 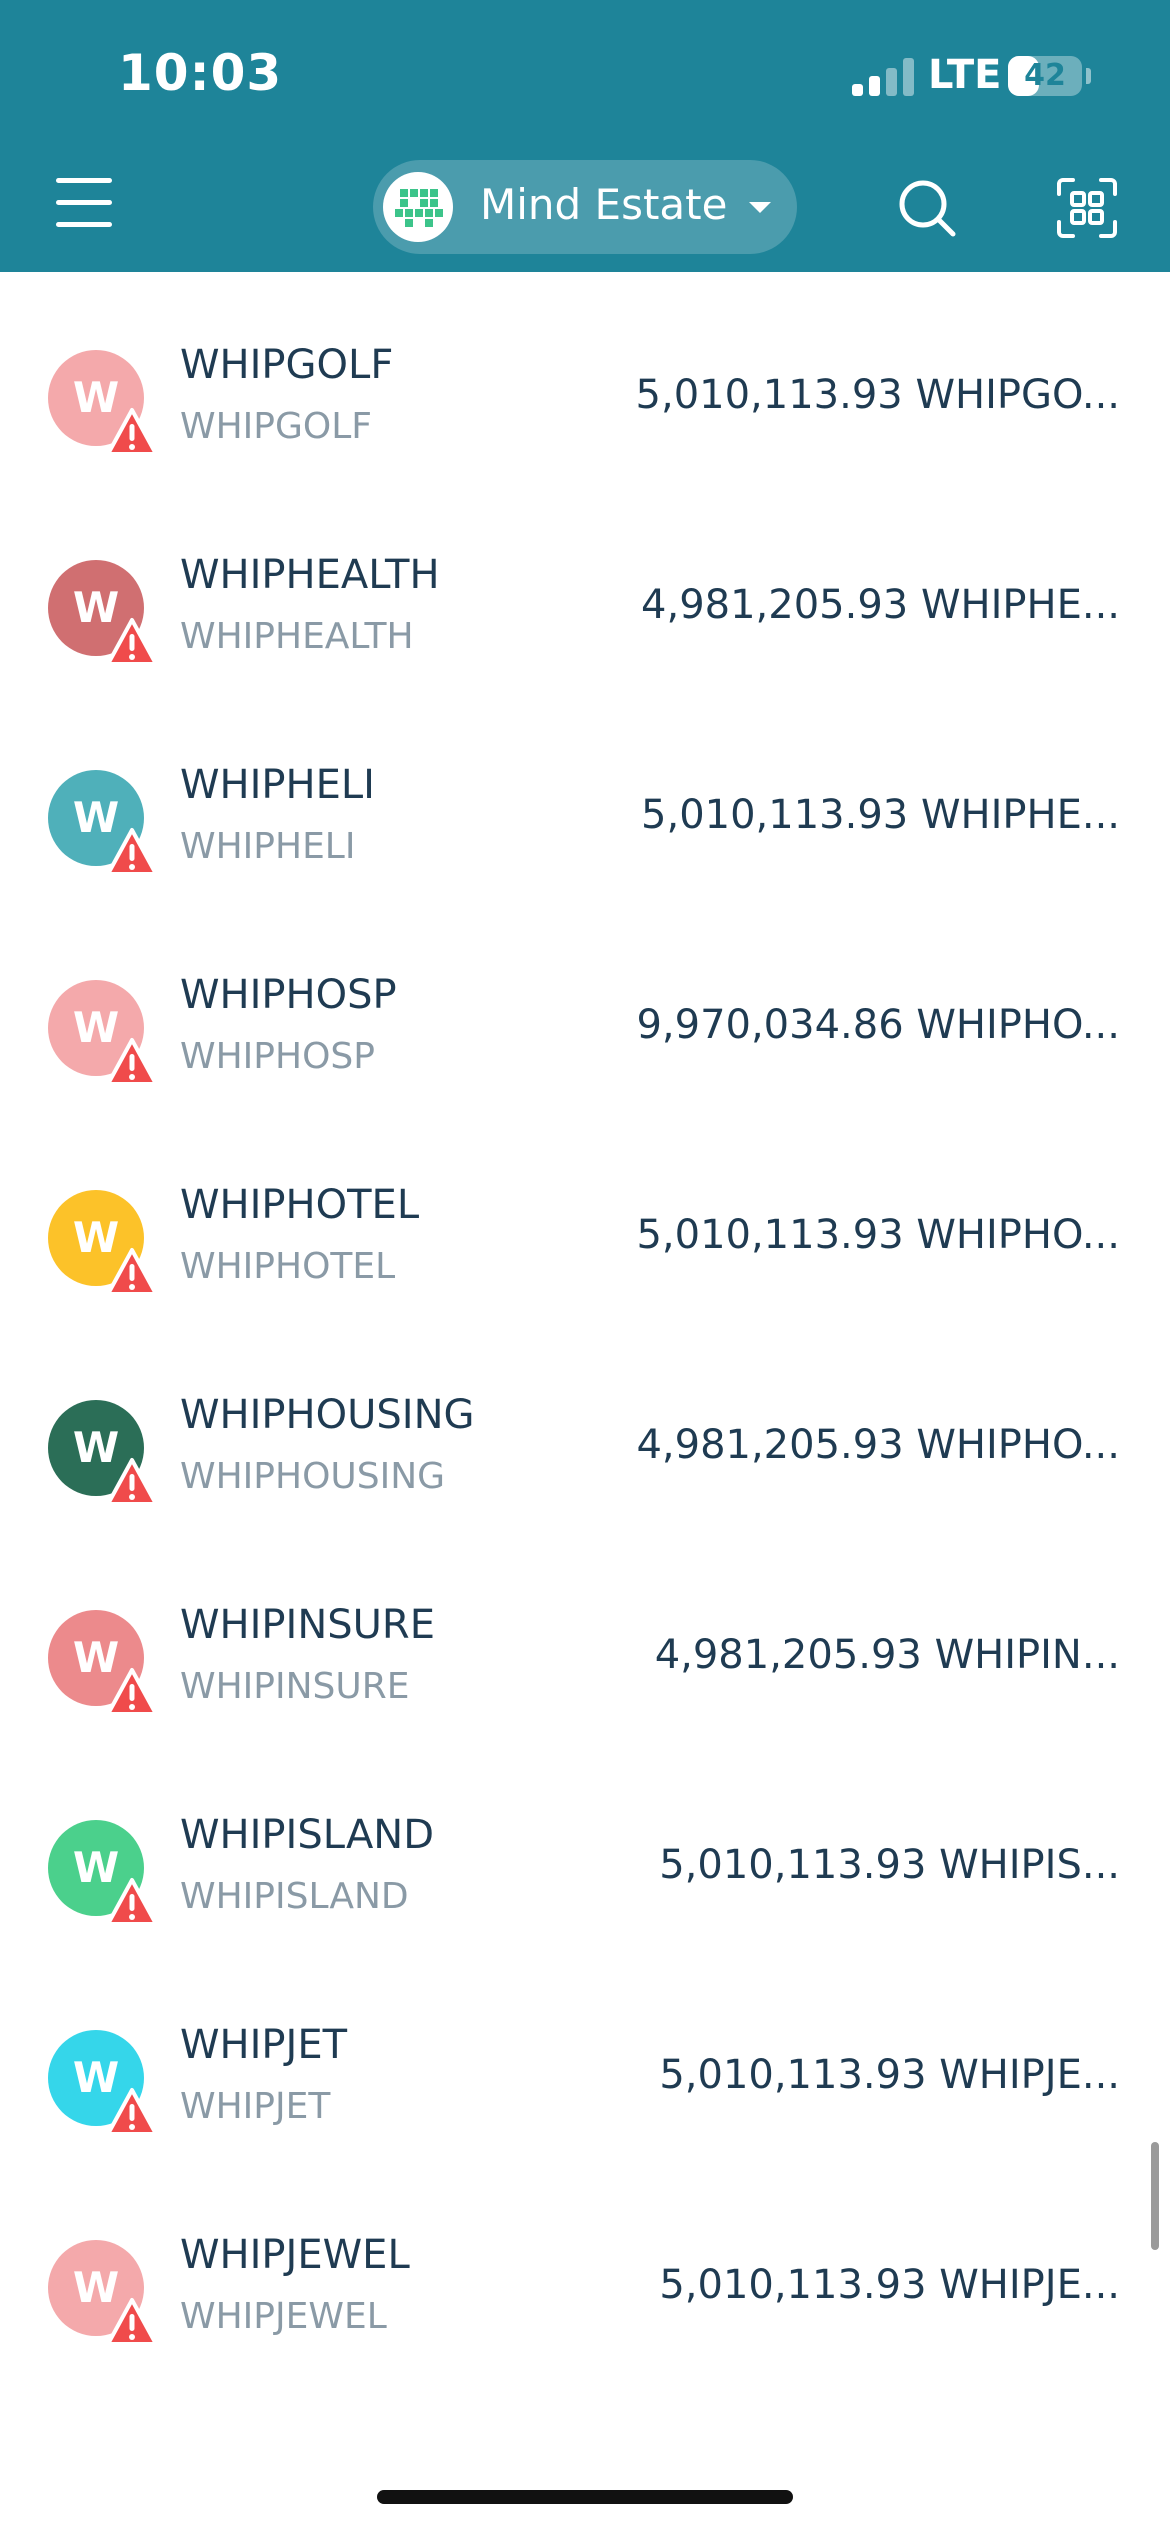 What do you see at coordinates (277, 785) in the screenshot?
I see `asset-name: WHIPHELI` at bounding box center [277, 785].